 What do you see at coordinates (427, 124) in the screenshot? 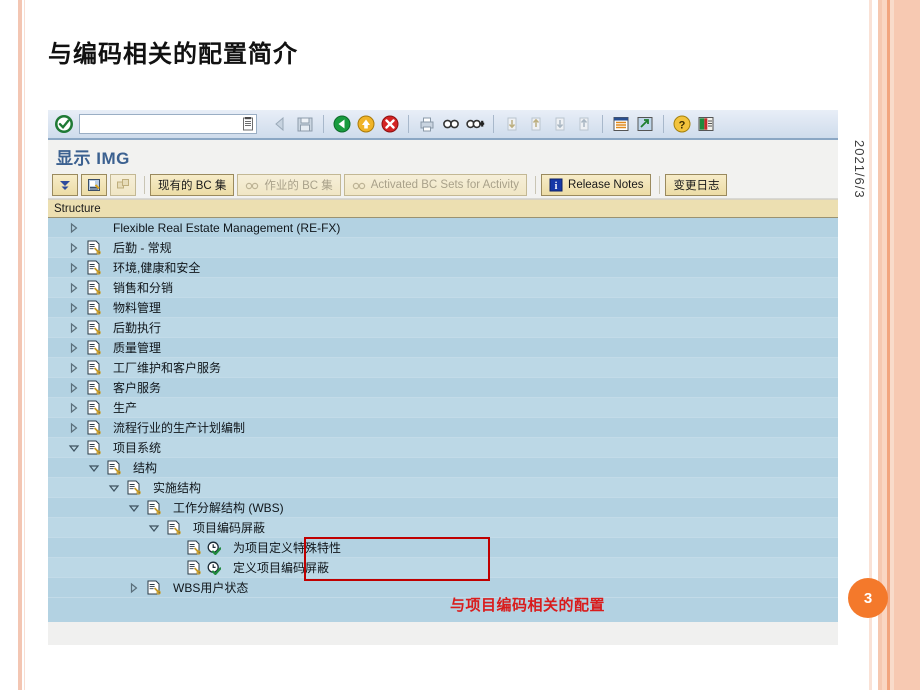
I see `print-icon` at bounding box center [427, 124].